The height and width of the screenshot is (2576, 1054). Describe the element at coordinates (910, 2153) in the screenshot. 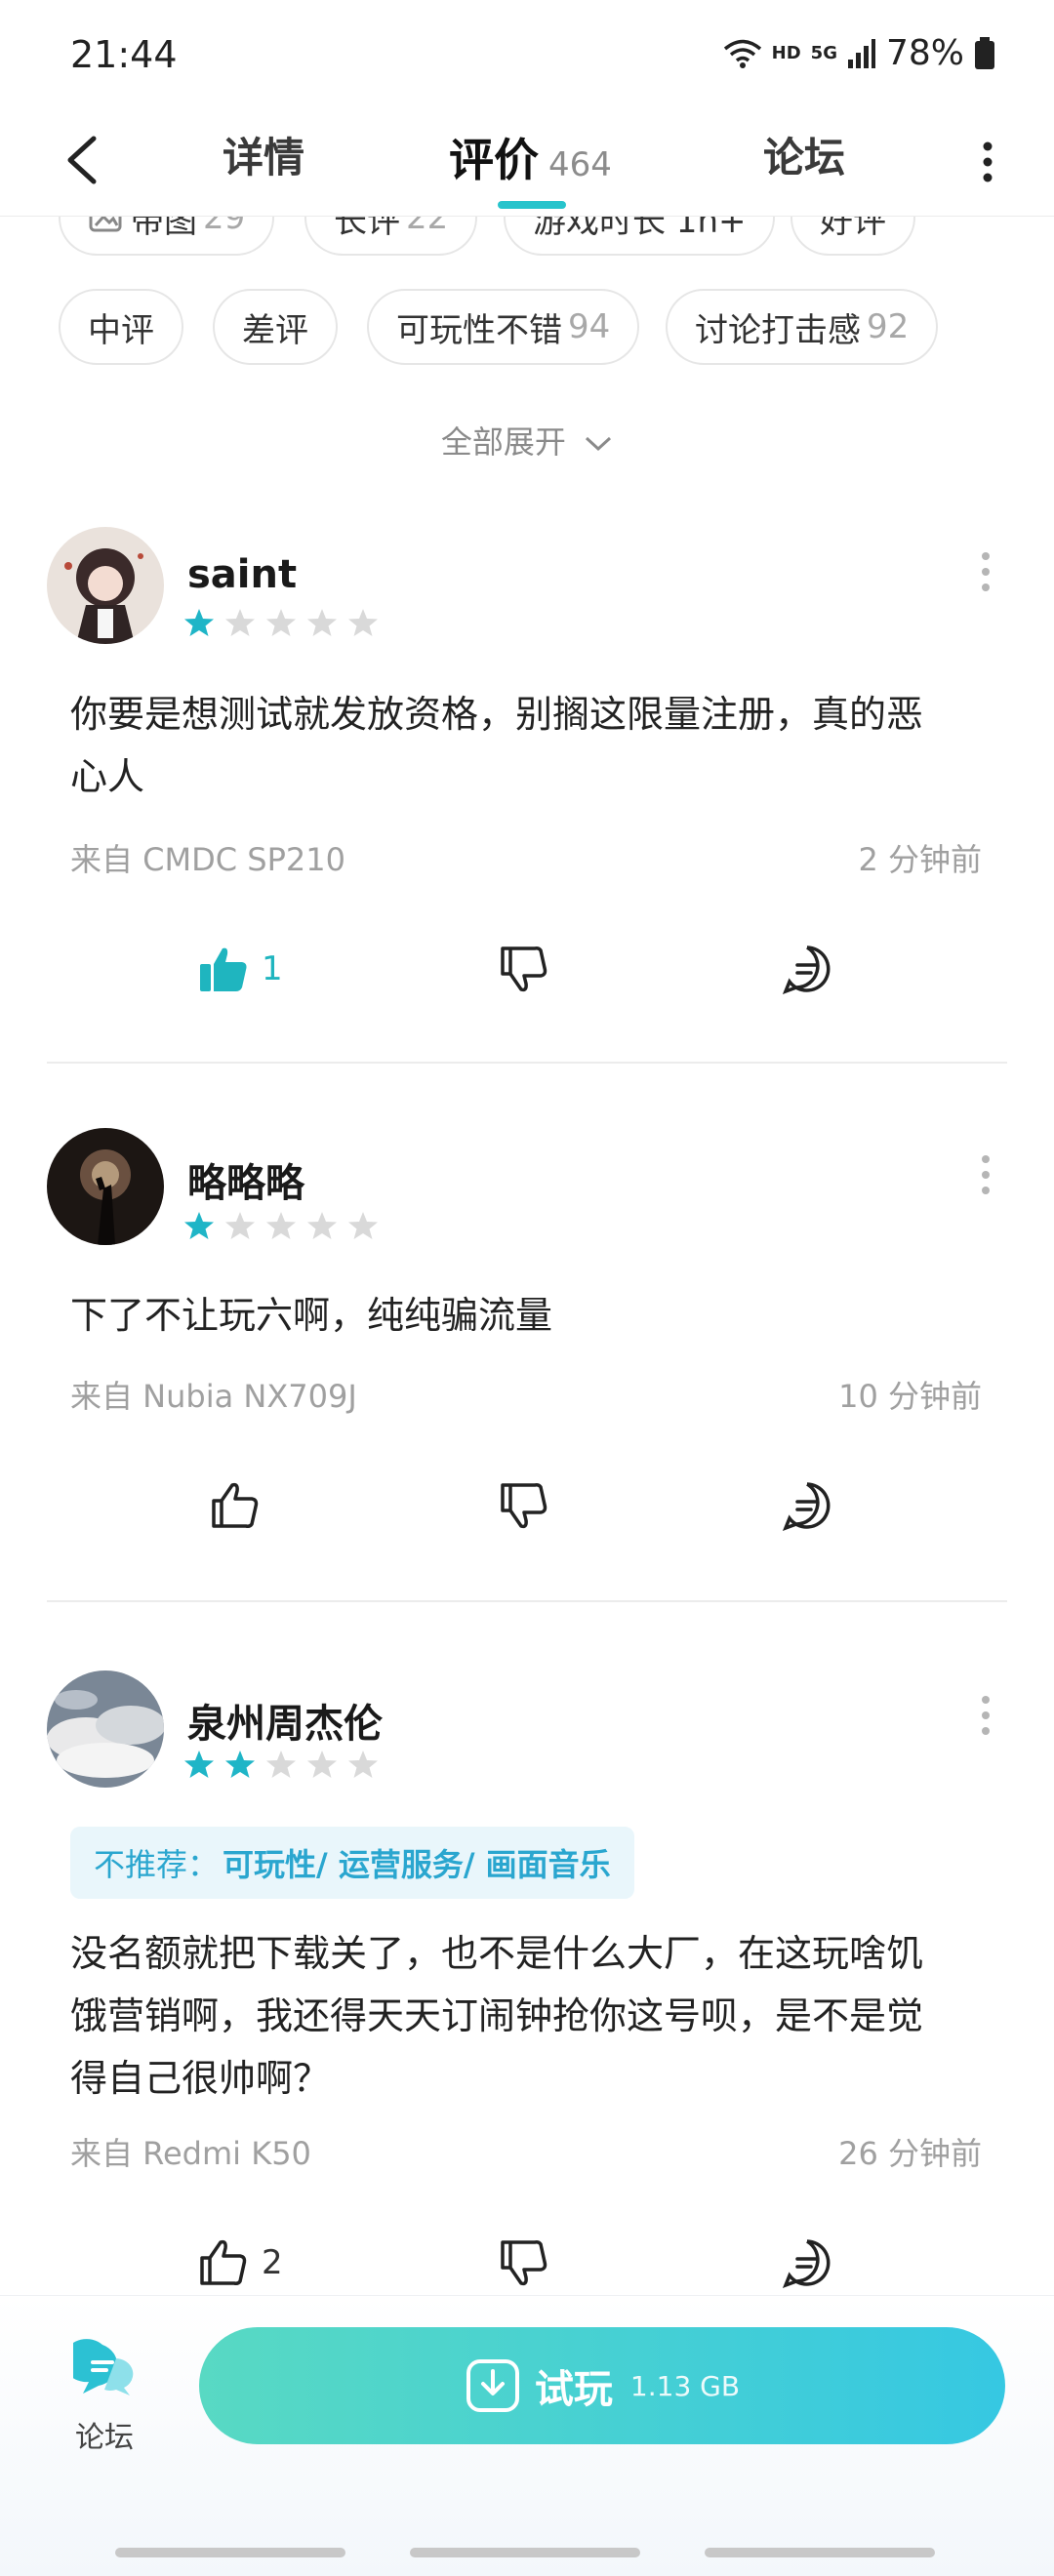

I see `review-time: 26 分钟前` at that location.